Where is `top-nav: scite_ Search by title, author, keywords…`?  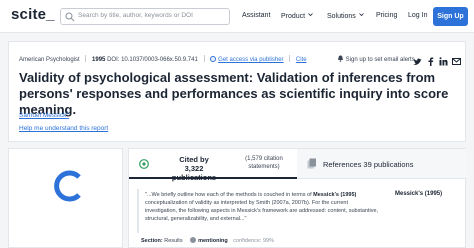
top-nav: scite_ Search by title, author, keywords… is located at coordinates (237, 16).